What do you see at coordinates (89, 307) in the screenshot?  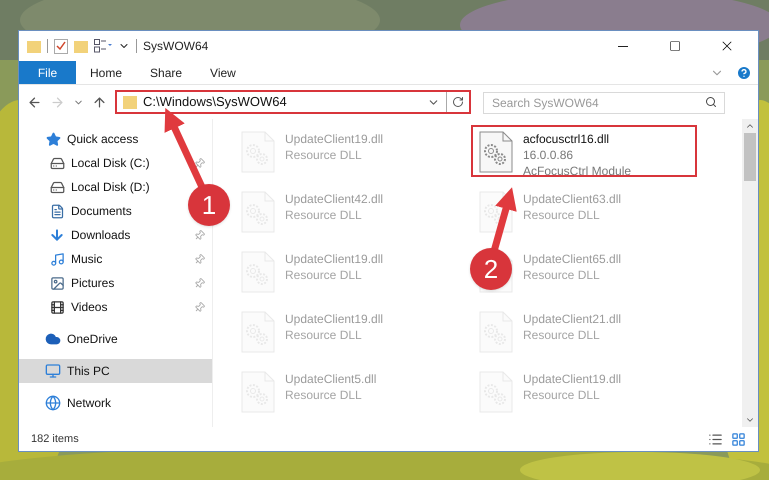 I see `navigation-label: Videos` at bounding box center [89, 307].